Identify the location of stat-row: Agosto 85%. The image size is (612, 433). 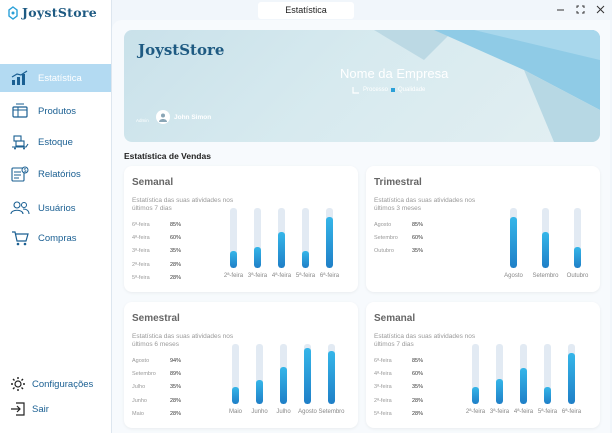
(398, 225).